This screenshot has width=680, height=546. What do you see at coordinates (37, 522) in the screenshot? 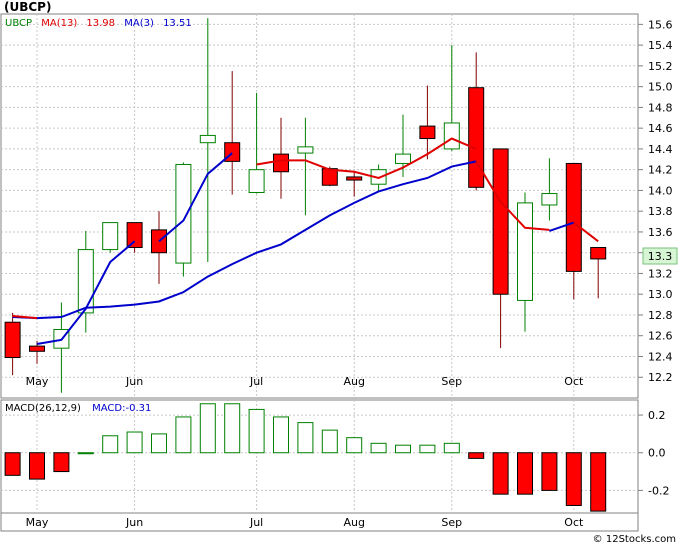
I see `macd-x-label: May` at bounding box center [37, 522].